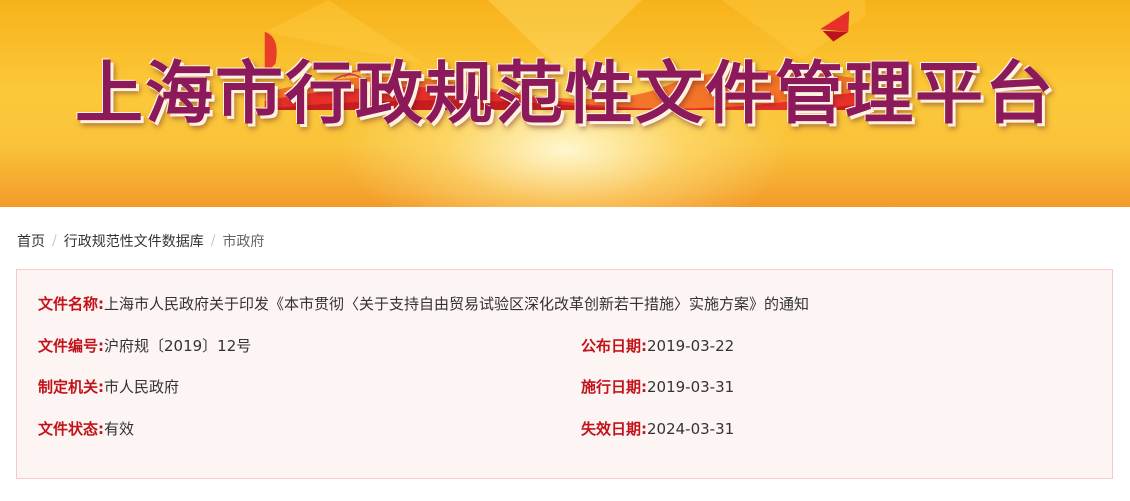 The height and width of the screenshot is (501, 1130). I want to click on breadcrumb-home: 首页, so click(31, 242).